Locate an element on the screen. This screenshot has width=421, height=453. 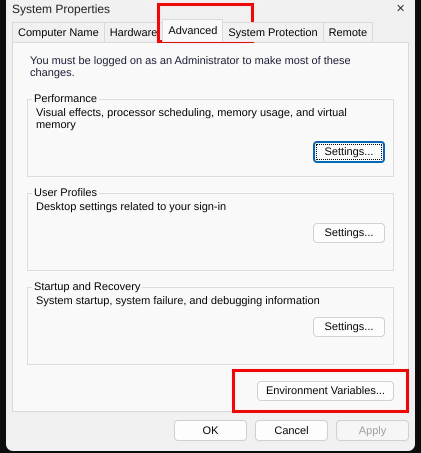
tab: Advanced is located at coordinates (193, 30).